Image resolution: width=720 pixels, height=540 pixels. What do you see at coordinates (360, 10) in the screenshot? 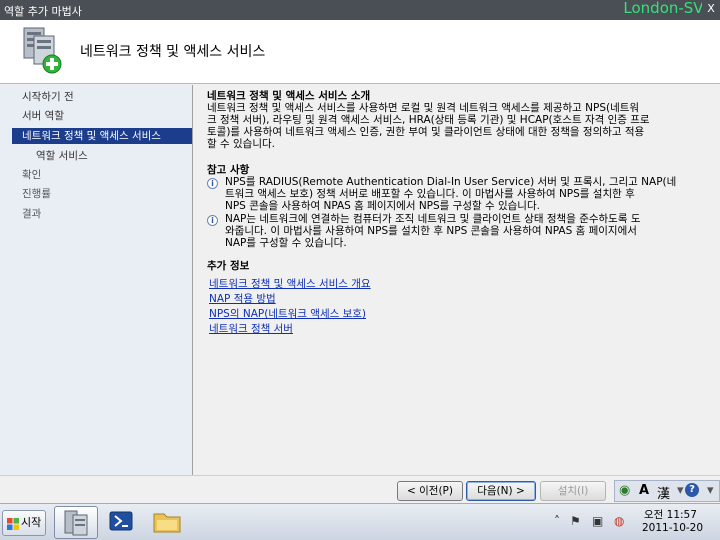
I see `title-bar: 역할 추가 마법사 London-SVR X` at bounding box center [360, 10].